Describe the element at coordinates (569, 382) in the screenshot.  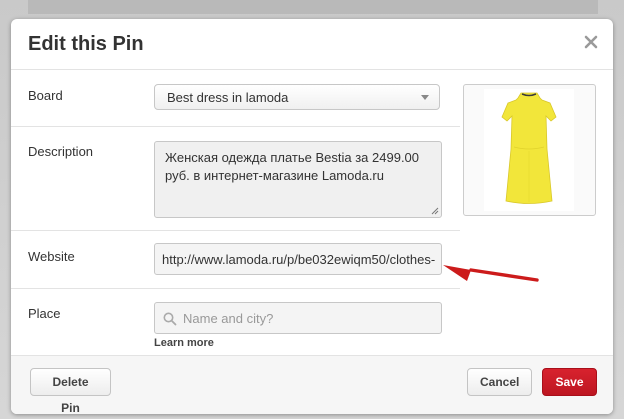
I see `save-button: Save` at that location.